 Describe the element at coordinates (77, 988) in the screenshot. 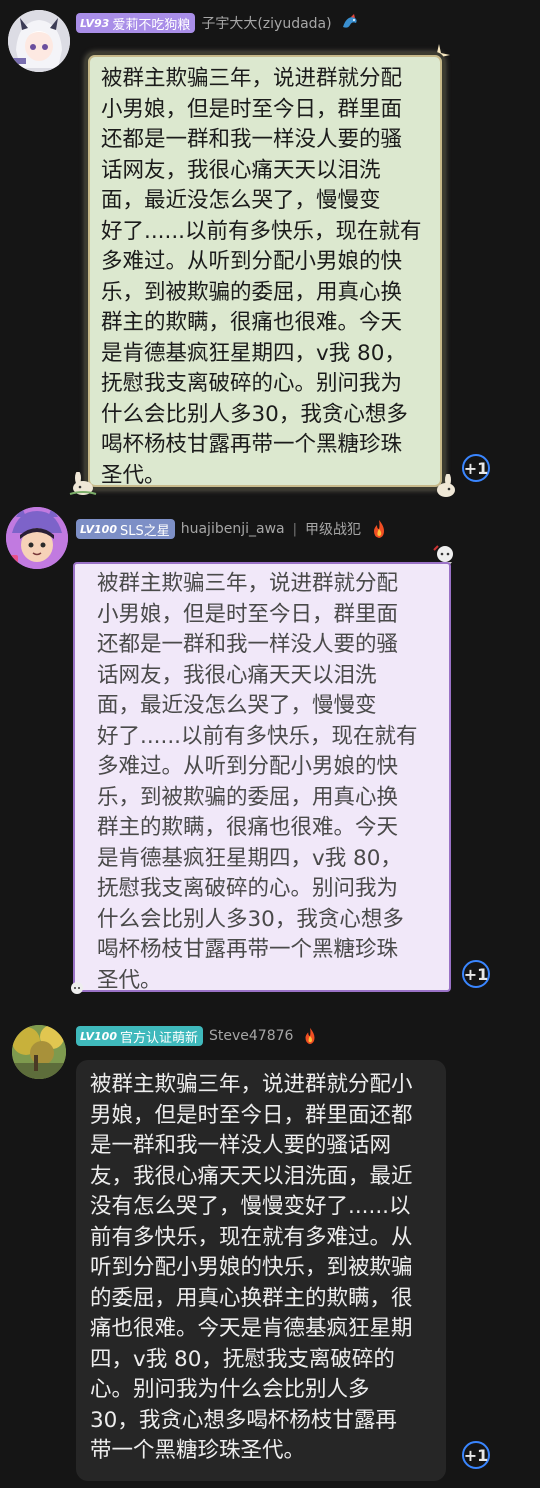

I see `girl-sticker-icon` at that location.